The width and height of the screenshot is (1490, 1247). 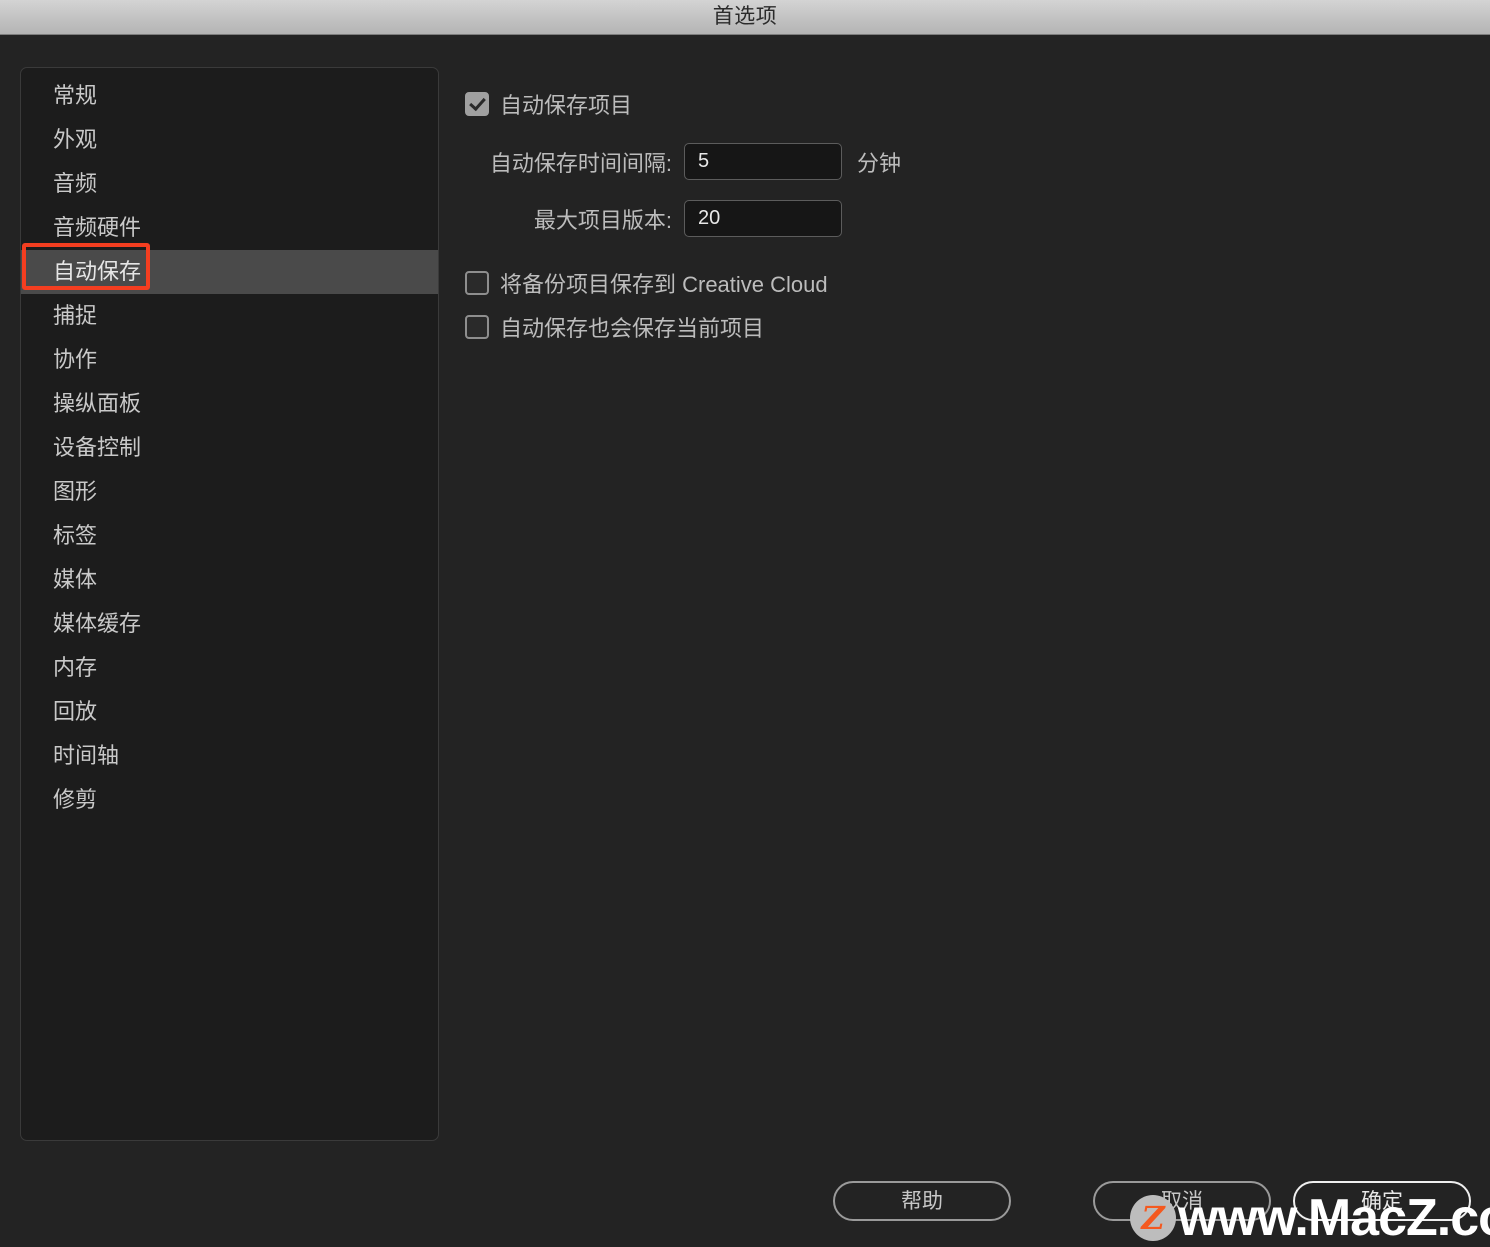 I want to click on sidebar-item-13: 内存, so click(x=229, y=668).